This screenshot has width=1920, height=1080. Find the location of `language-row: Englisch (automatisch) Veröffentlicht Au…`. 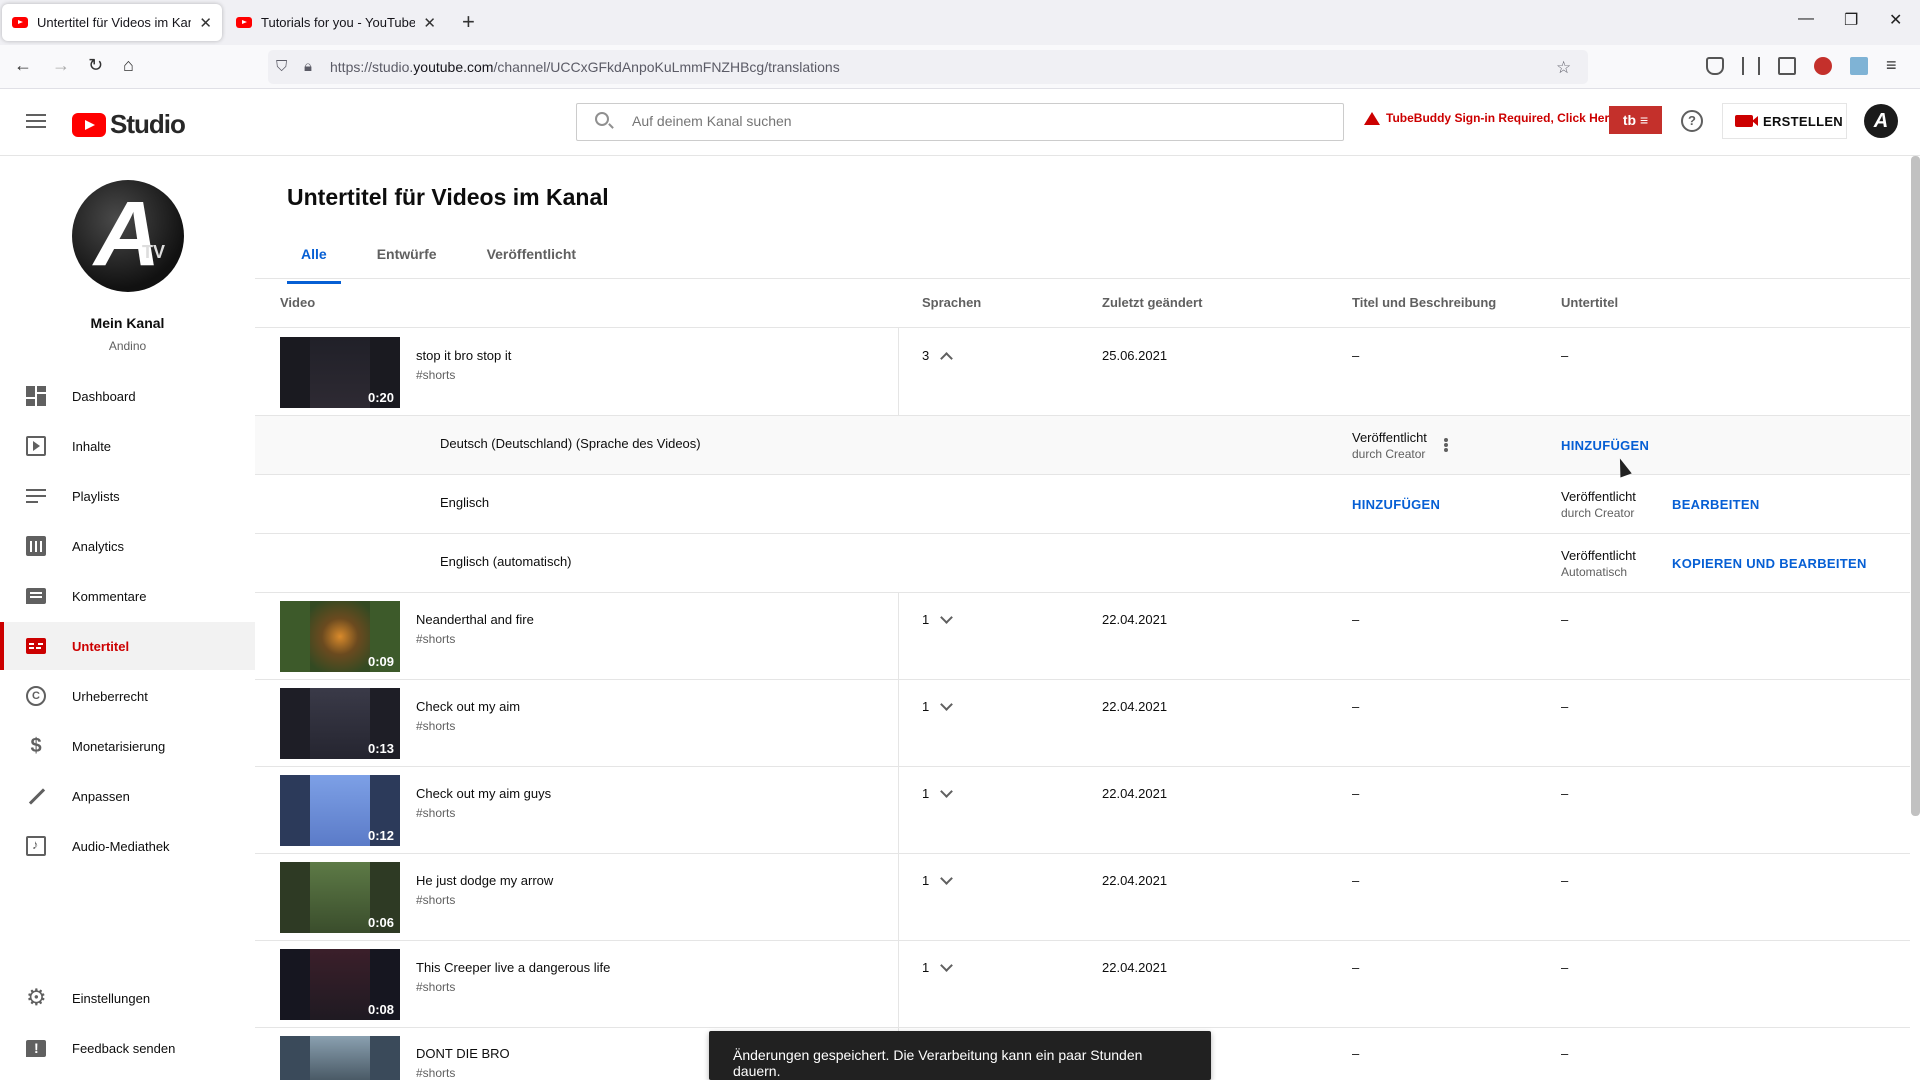

language-row: Englisch (automatisch) Veröffentlicht Au… is located at coordinates (1082, 563).